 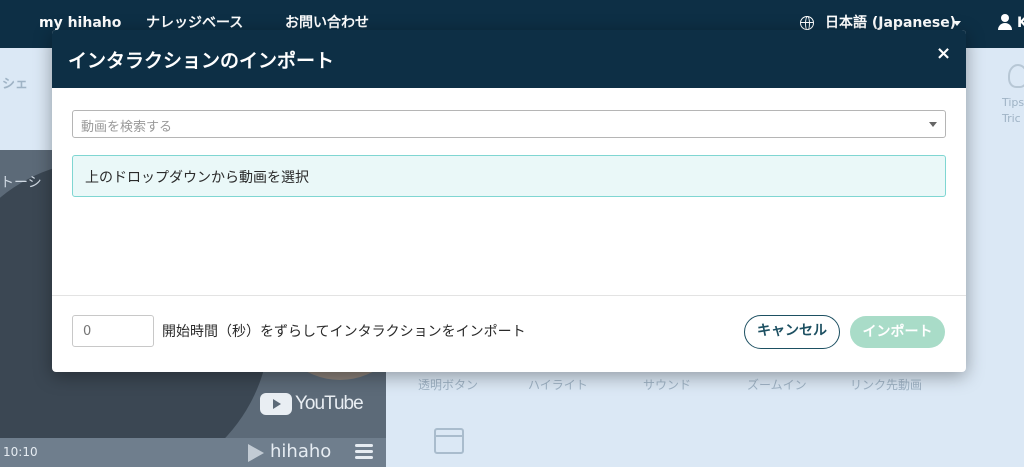 I want to click on brand-label: hihaho, so click(x=301, y=451).